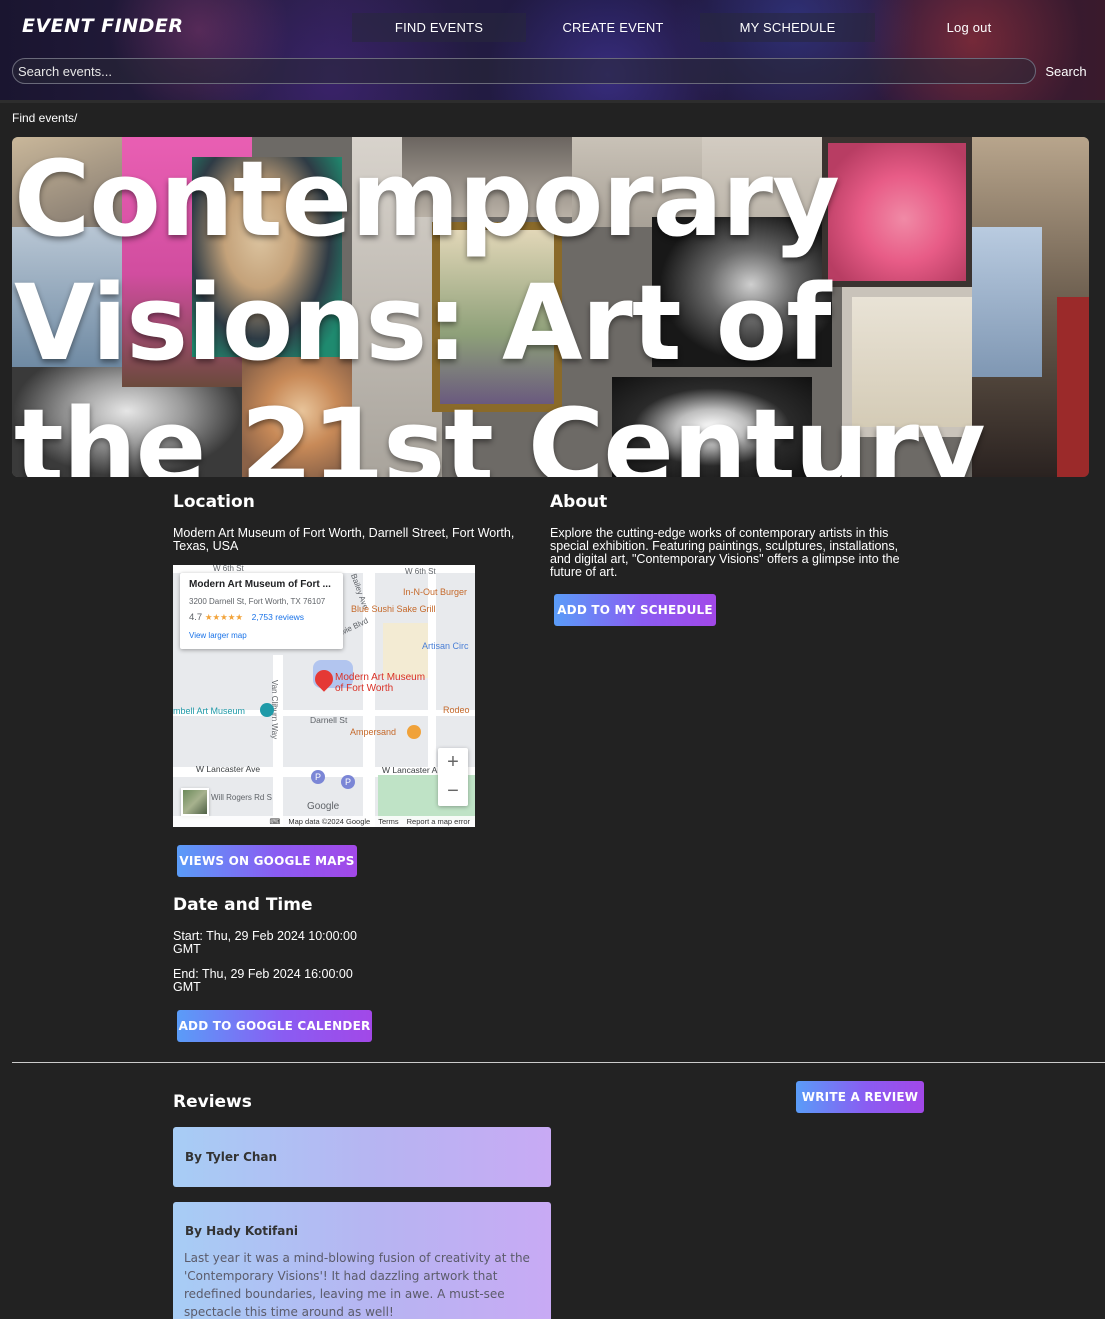 The height and width of the screenshot is (1319, 1105). What do you see at coordinates (267, 710) in the screenshot?
I see `museum-icon` at bounding box center [267, 710].